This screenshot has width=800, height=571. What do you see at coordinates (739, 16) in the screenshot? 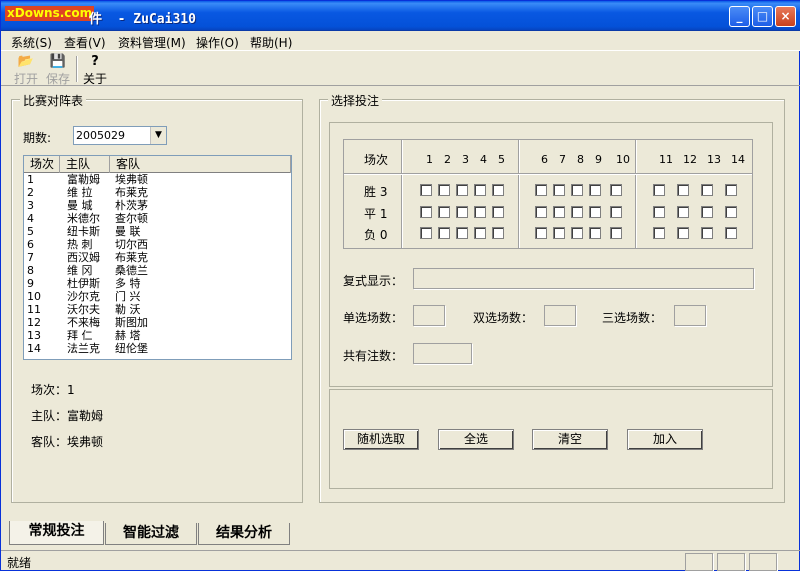
I see `minimize-button: _` at bounding box center [739, 16].